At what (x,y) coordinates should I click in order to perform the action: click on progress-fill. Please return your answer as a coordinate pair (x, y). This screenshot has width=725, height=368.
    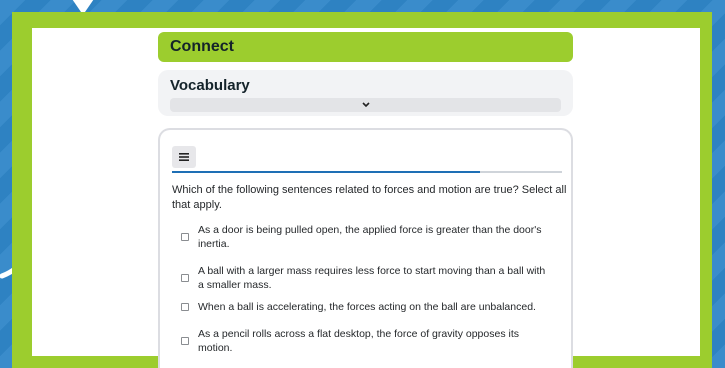
    Looking at the image, I should click on (326, 172).